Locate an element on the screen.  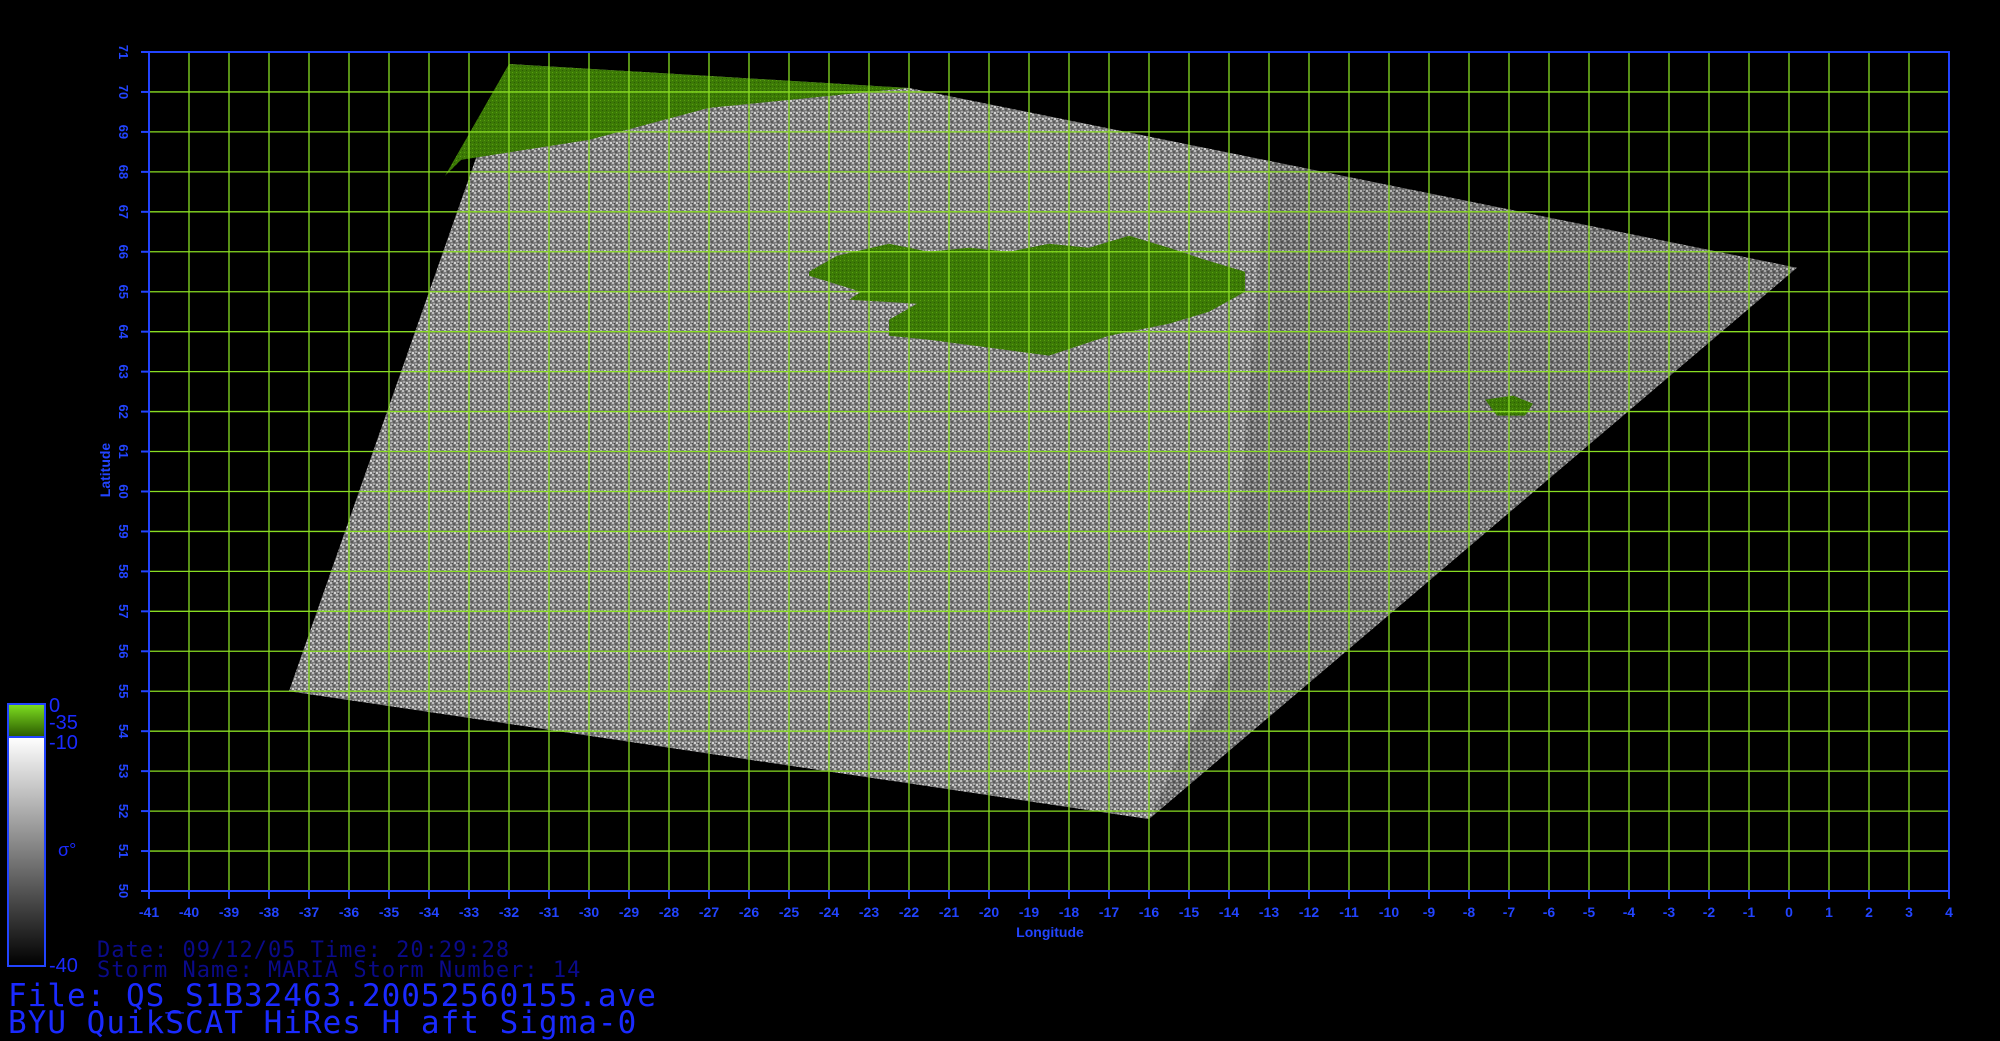
longitude-tick-label: -29 is located at coordinates (629, 912).